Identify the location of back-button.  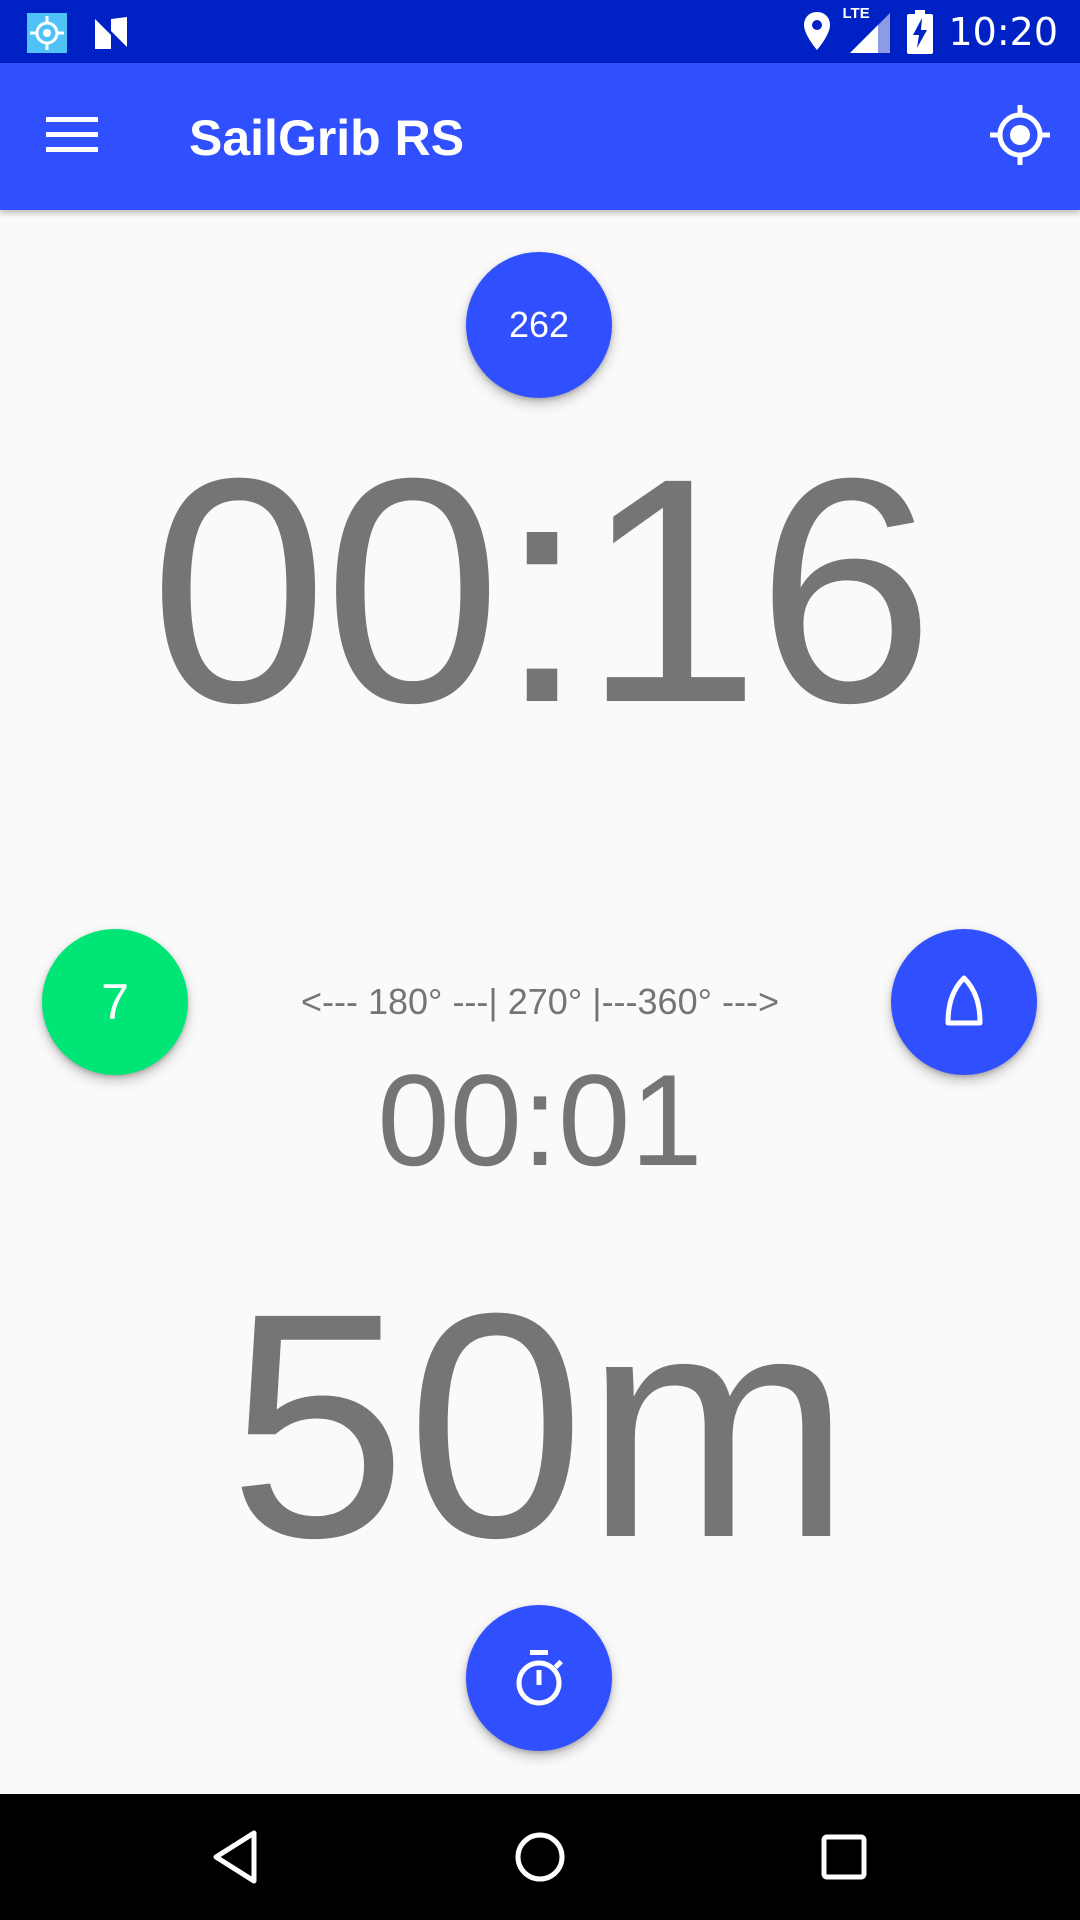
(236, 1857).